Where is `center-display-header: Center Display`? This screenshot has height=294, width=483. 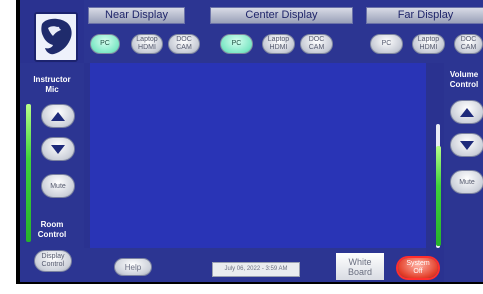 center-display-header: Center Display is located at coordinates (281, 15).